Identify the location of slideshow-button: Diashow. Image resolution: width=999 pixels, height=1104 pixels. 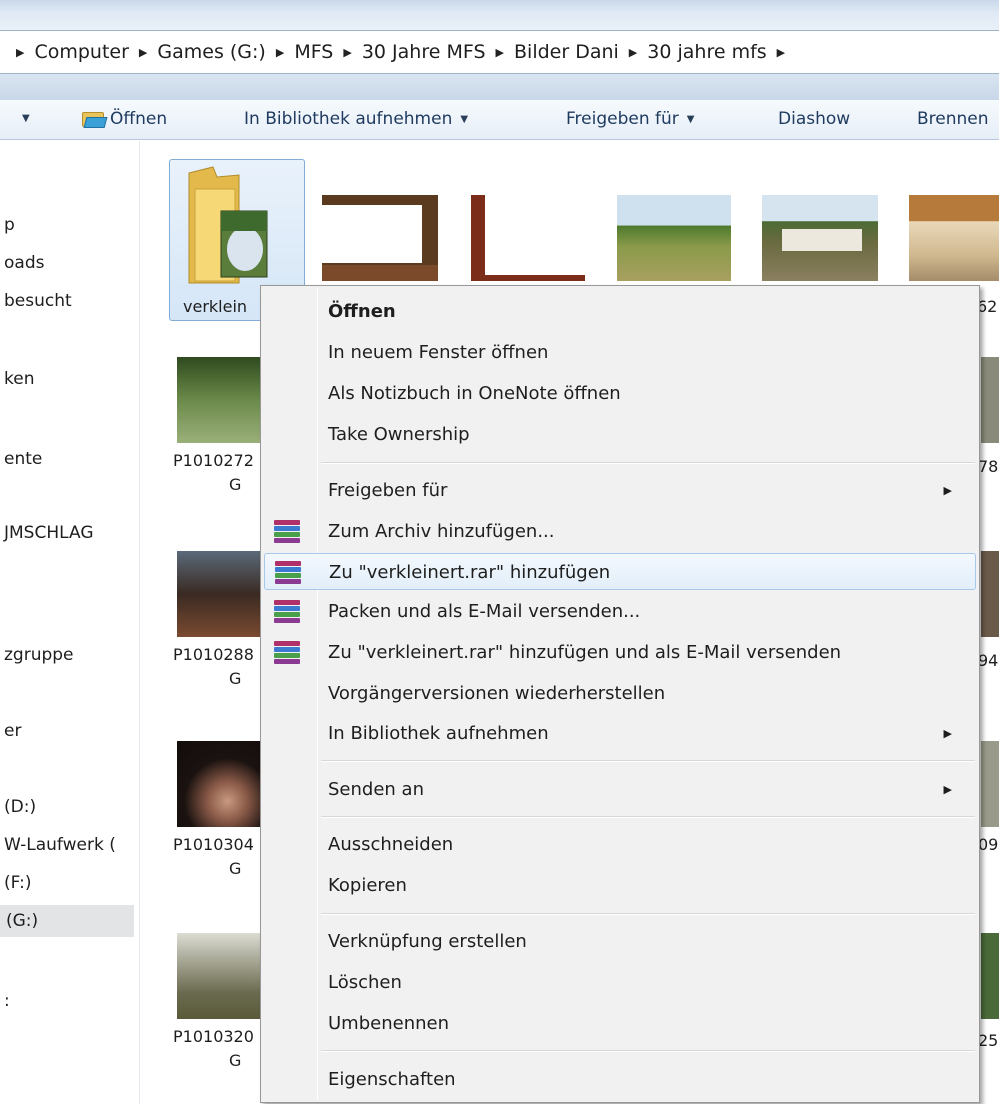
(814, 119).